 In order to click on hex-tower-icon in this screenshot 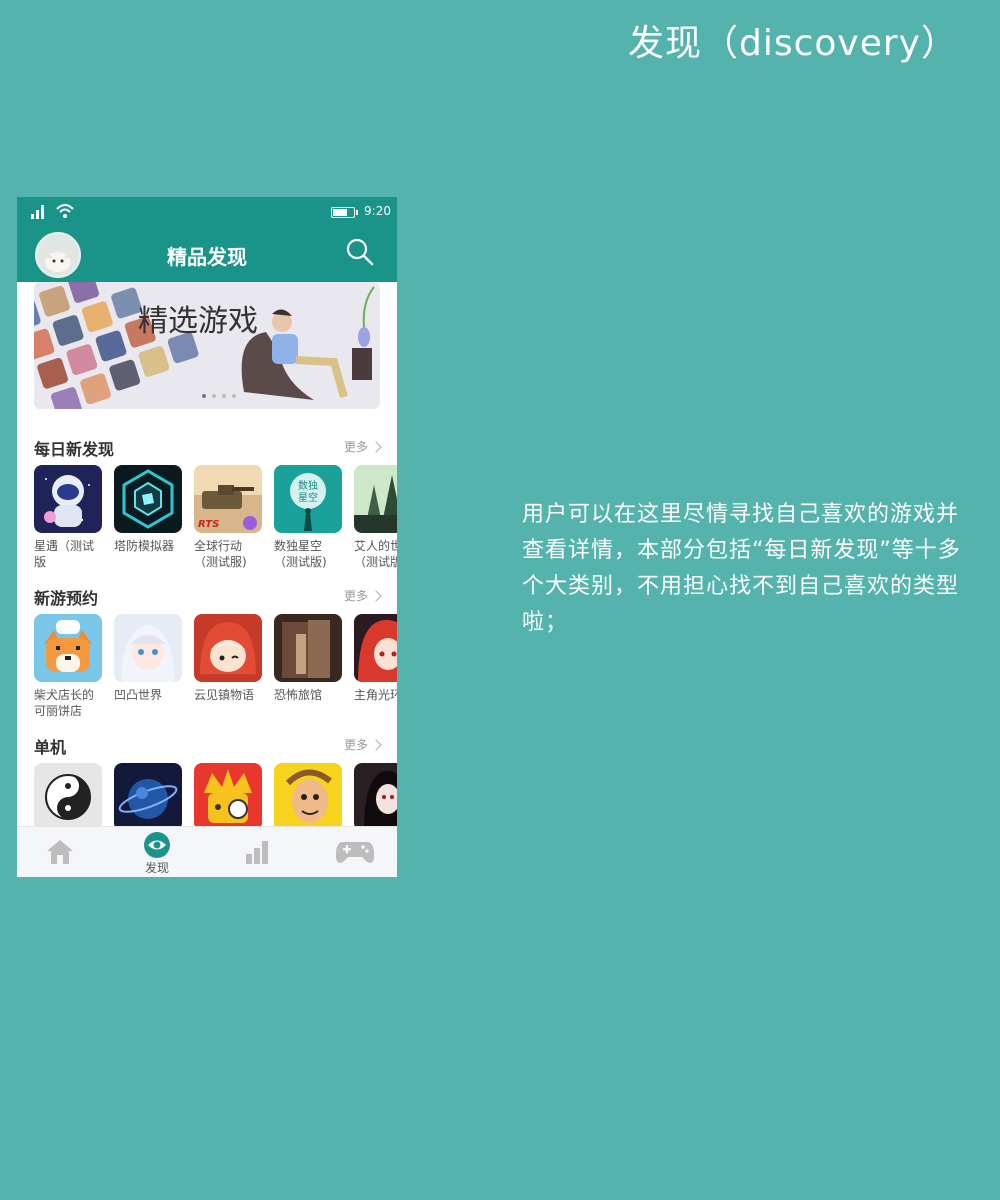, I will do `click(148, 499)`.